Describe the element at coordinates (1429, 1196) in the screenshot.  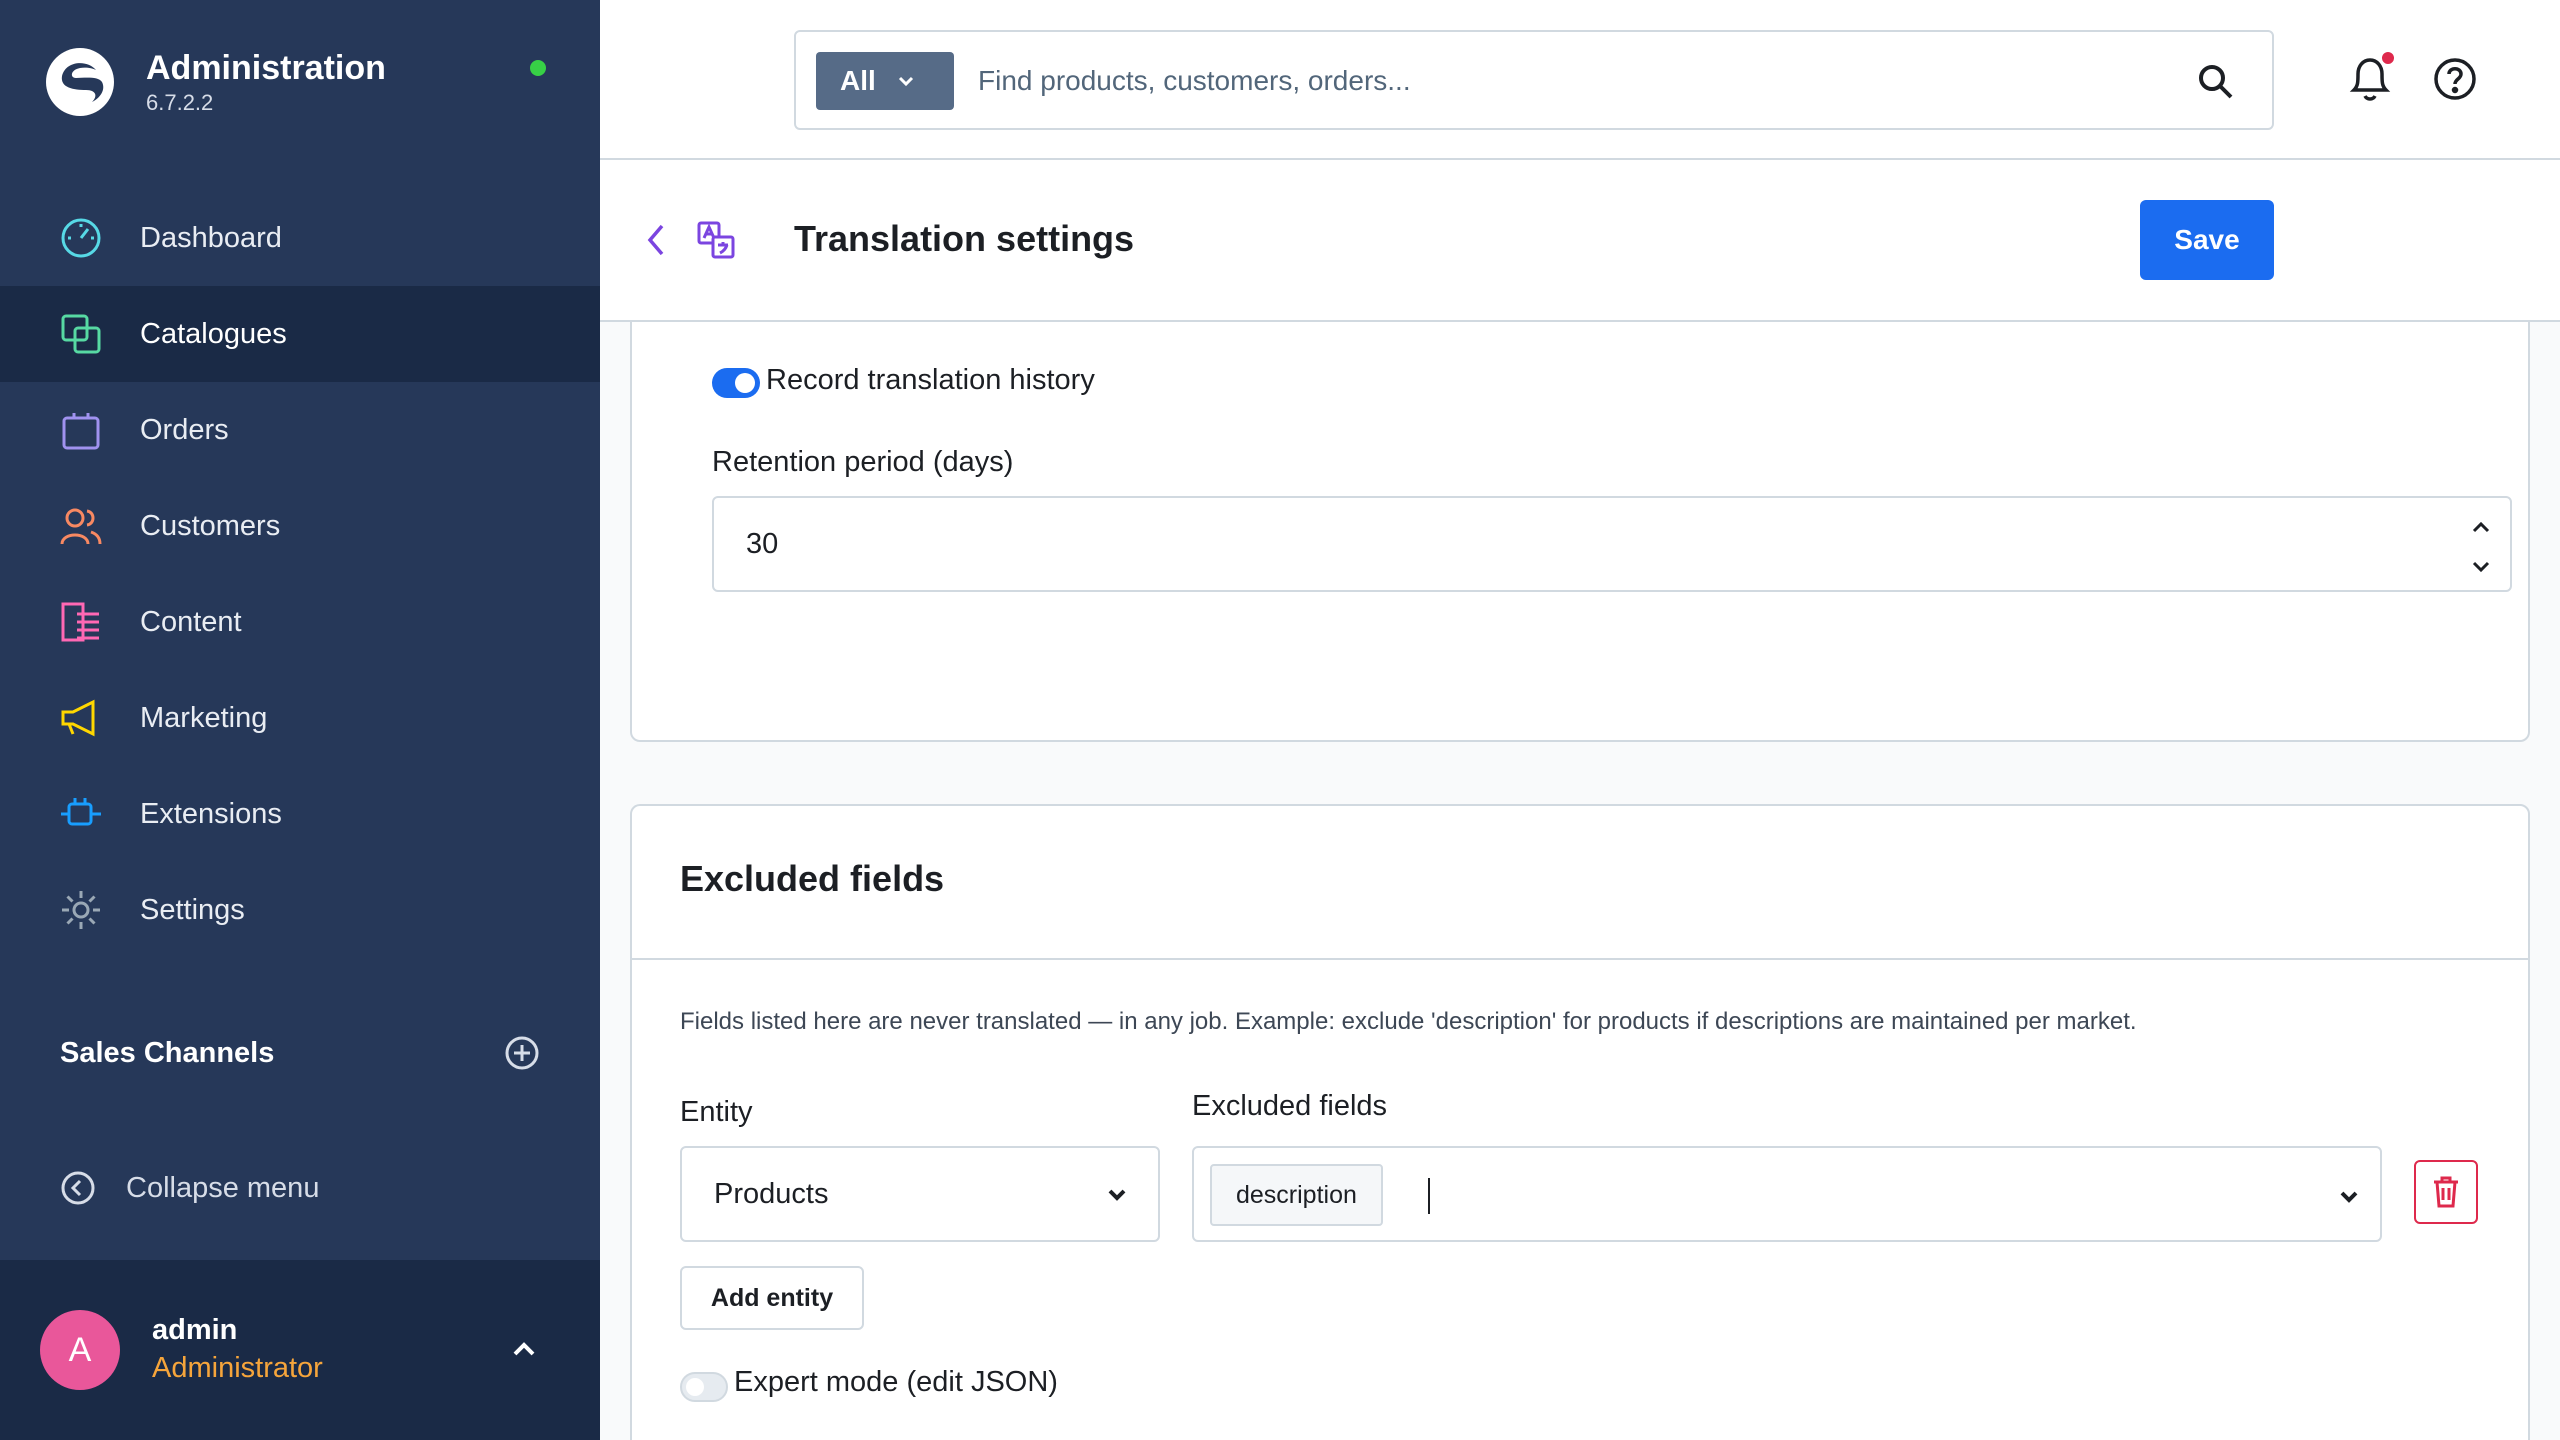
I see `text-caret` at that location.